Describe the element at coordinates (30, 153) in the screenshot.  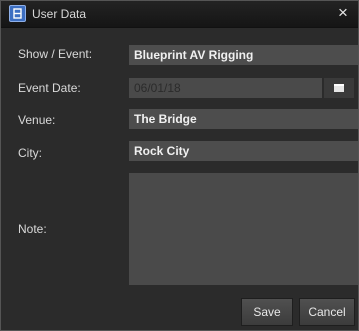
I see `city-label: City:` at that location.